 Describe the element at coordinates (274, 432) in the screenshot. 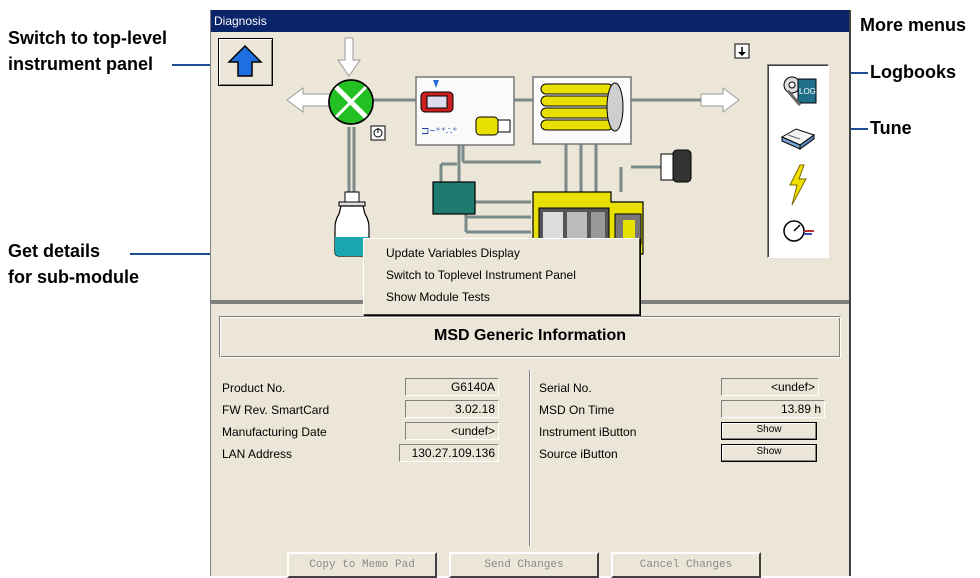

I see `manufacturing-date-label: Manufacturing Date` at that location.